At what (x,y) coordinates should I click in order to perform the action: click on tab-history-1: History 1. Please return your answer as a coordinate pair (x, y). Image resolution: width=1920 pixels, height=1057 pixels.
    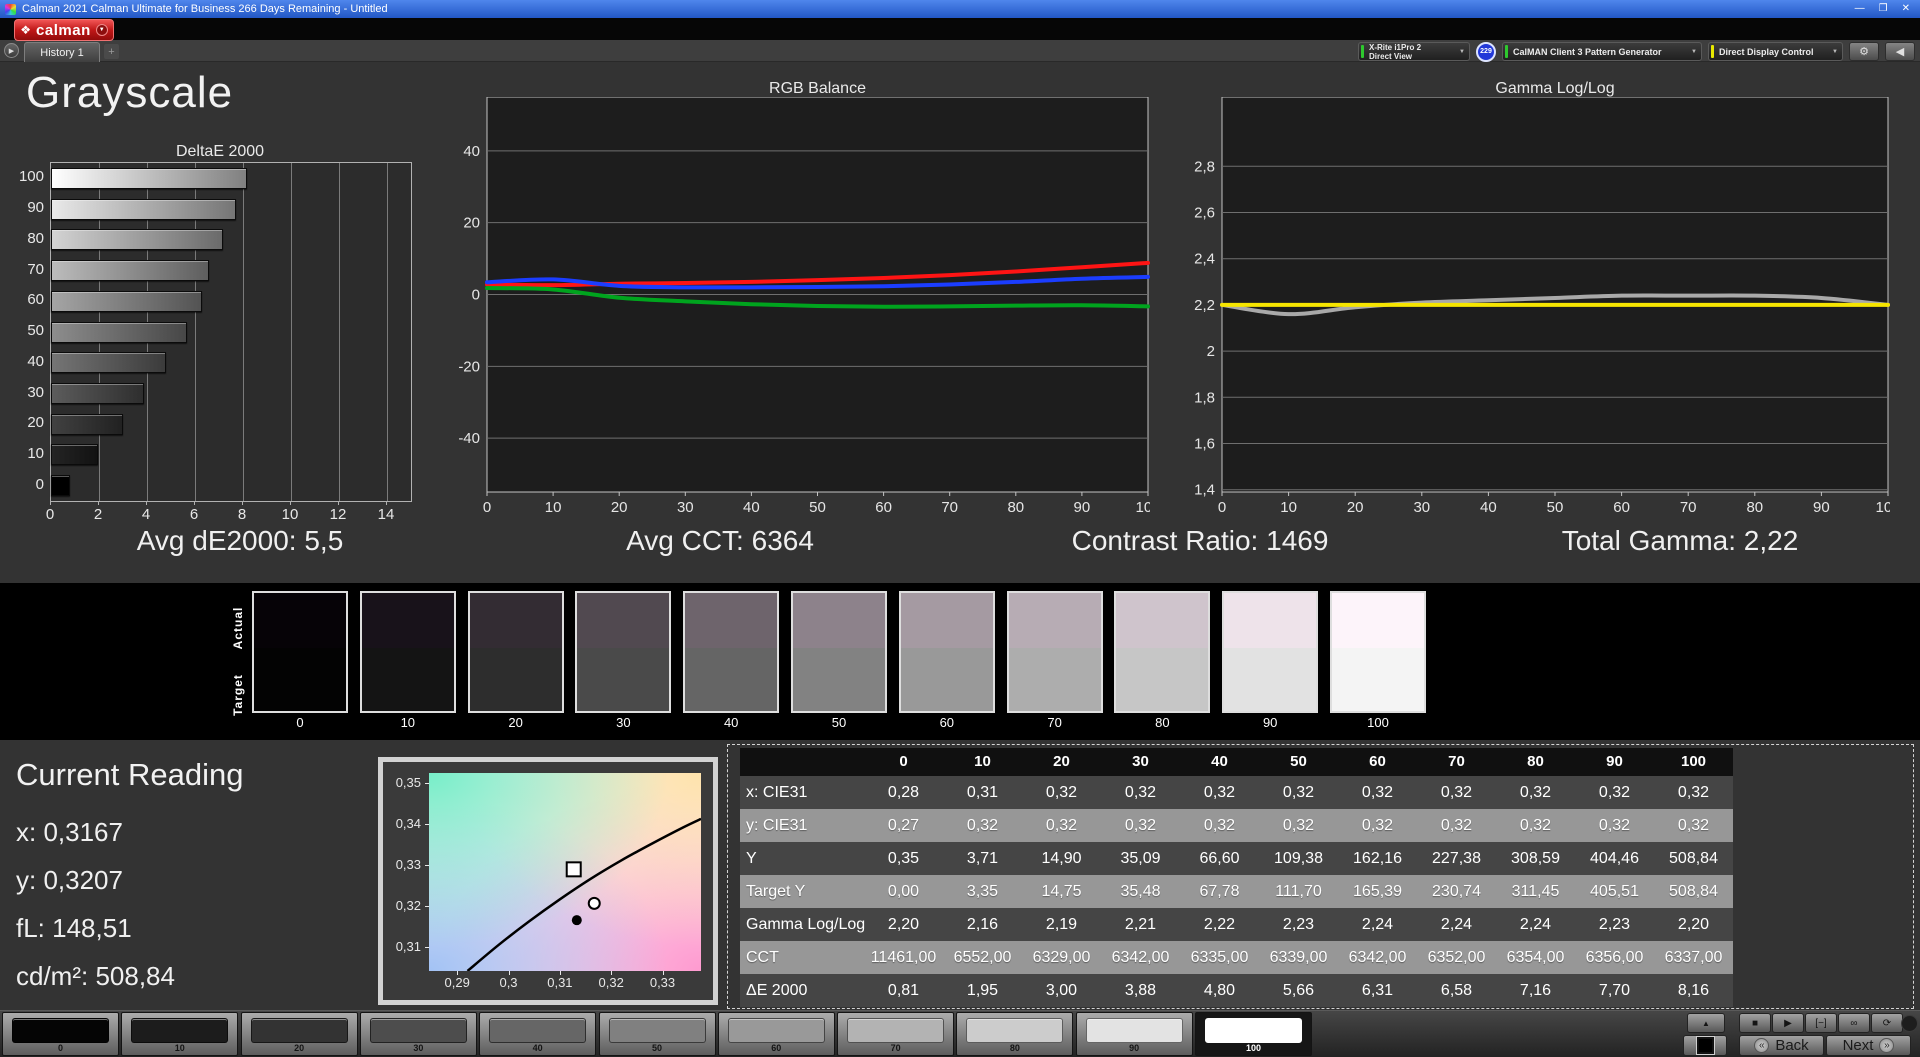
    Looking at the image, I should click on (62, 52).